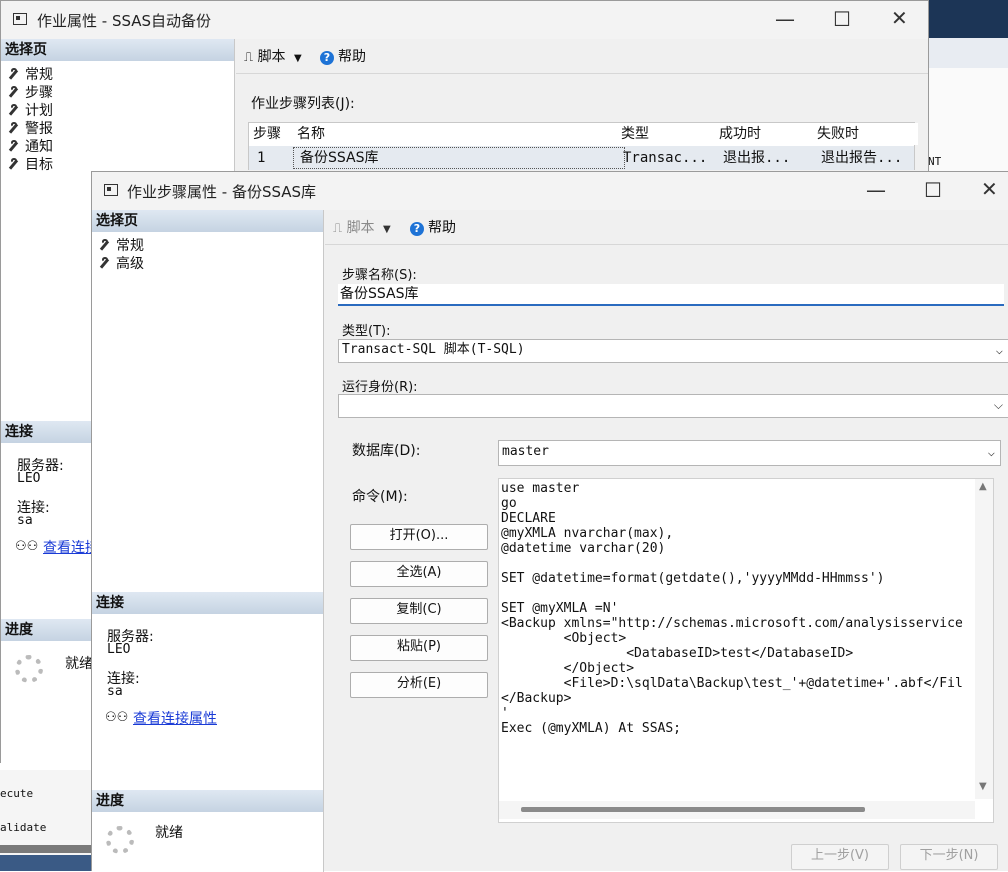 This screenshot has width=1008, height=872. What do you see at coordinates (673, 406) in the screenshot?
I see `run-as-select: ⌵` at bounding box center [673, 406].